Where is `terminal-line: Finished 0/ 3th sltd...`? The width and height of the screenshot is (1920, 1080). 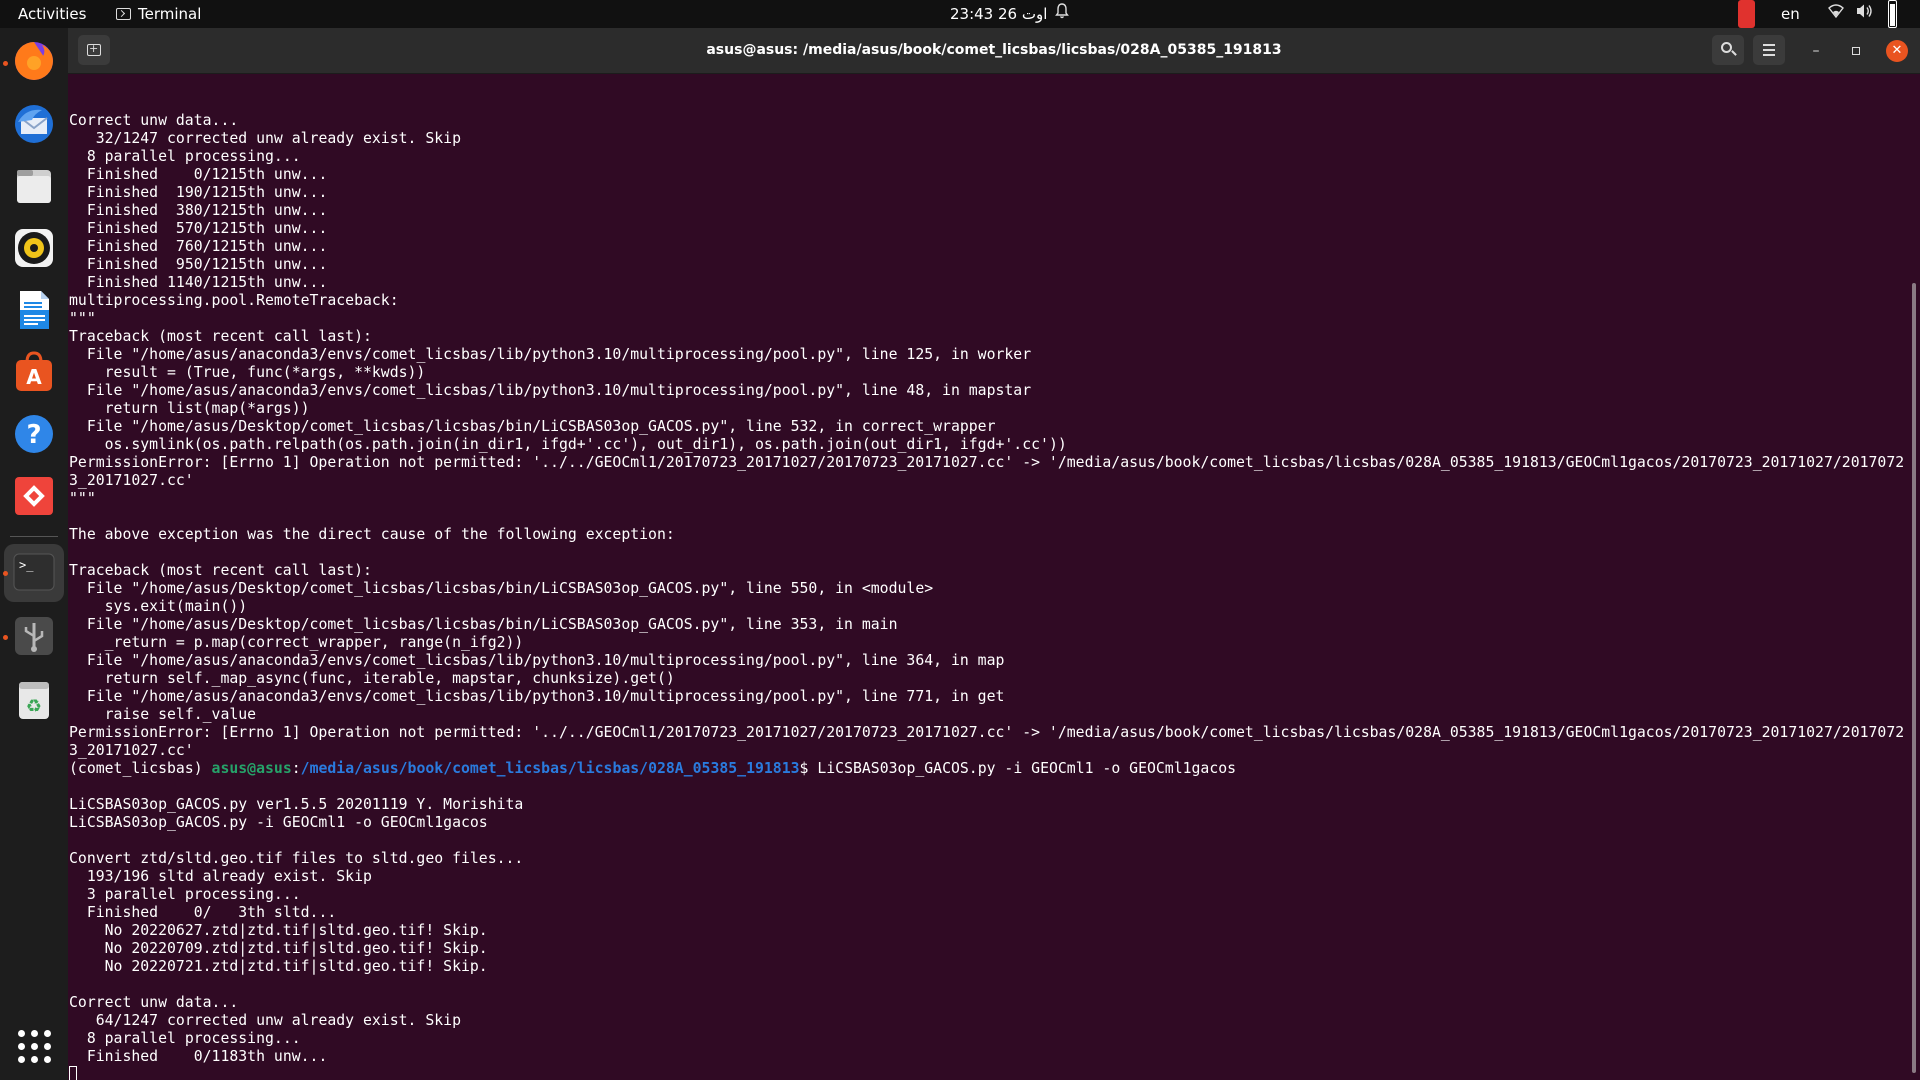 terminal-line: Finished 0/ 3th sltd... is located at coordinates (203, 912).